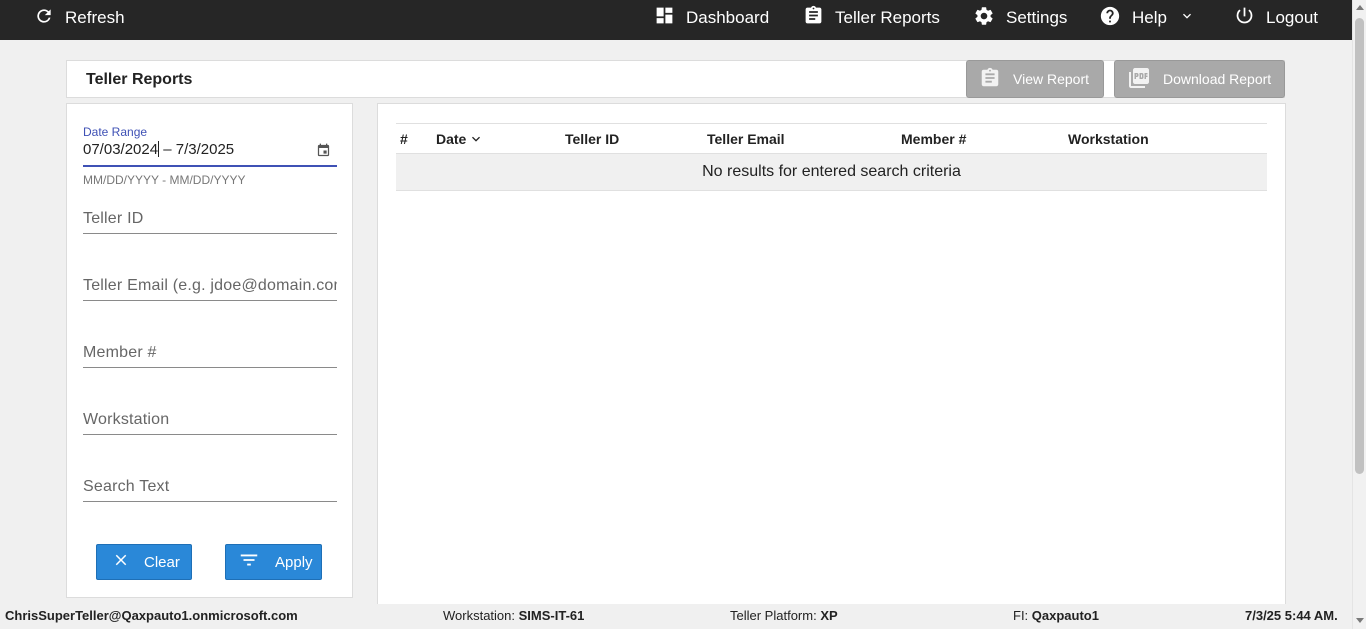 The height and width of the screenshot is (629, 1366). What do you see at coordinates (210, 490) in the screenshot?
I see `search-text-field: Search Text` at bounding box center [210, 490].